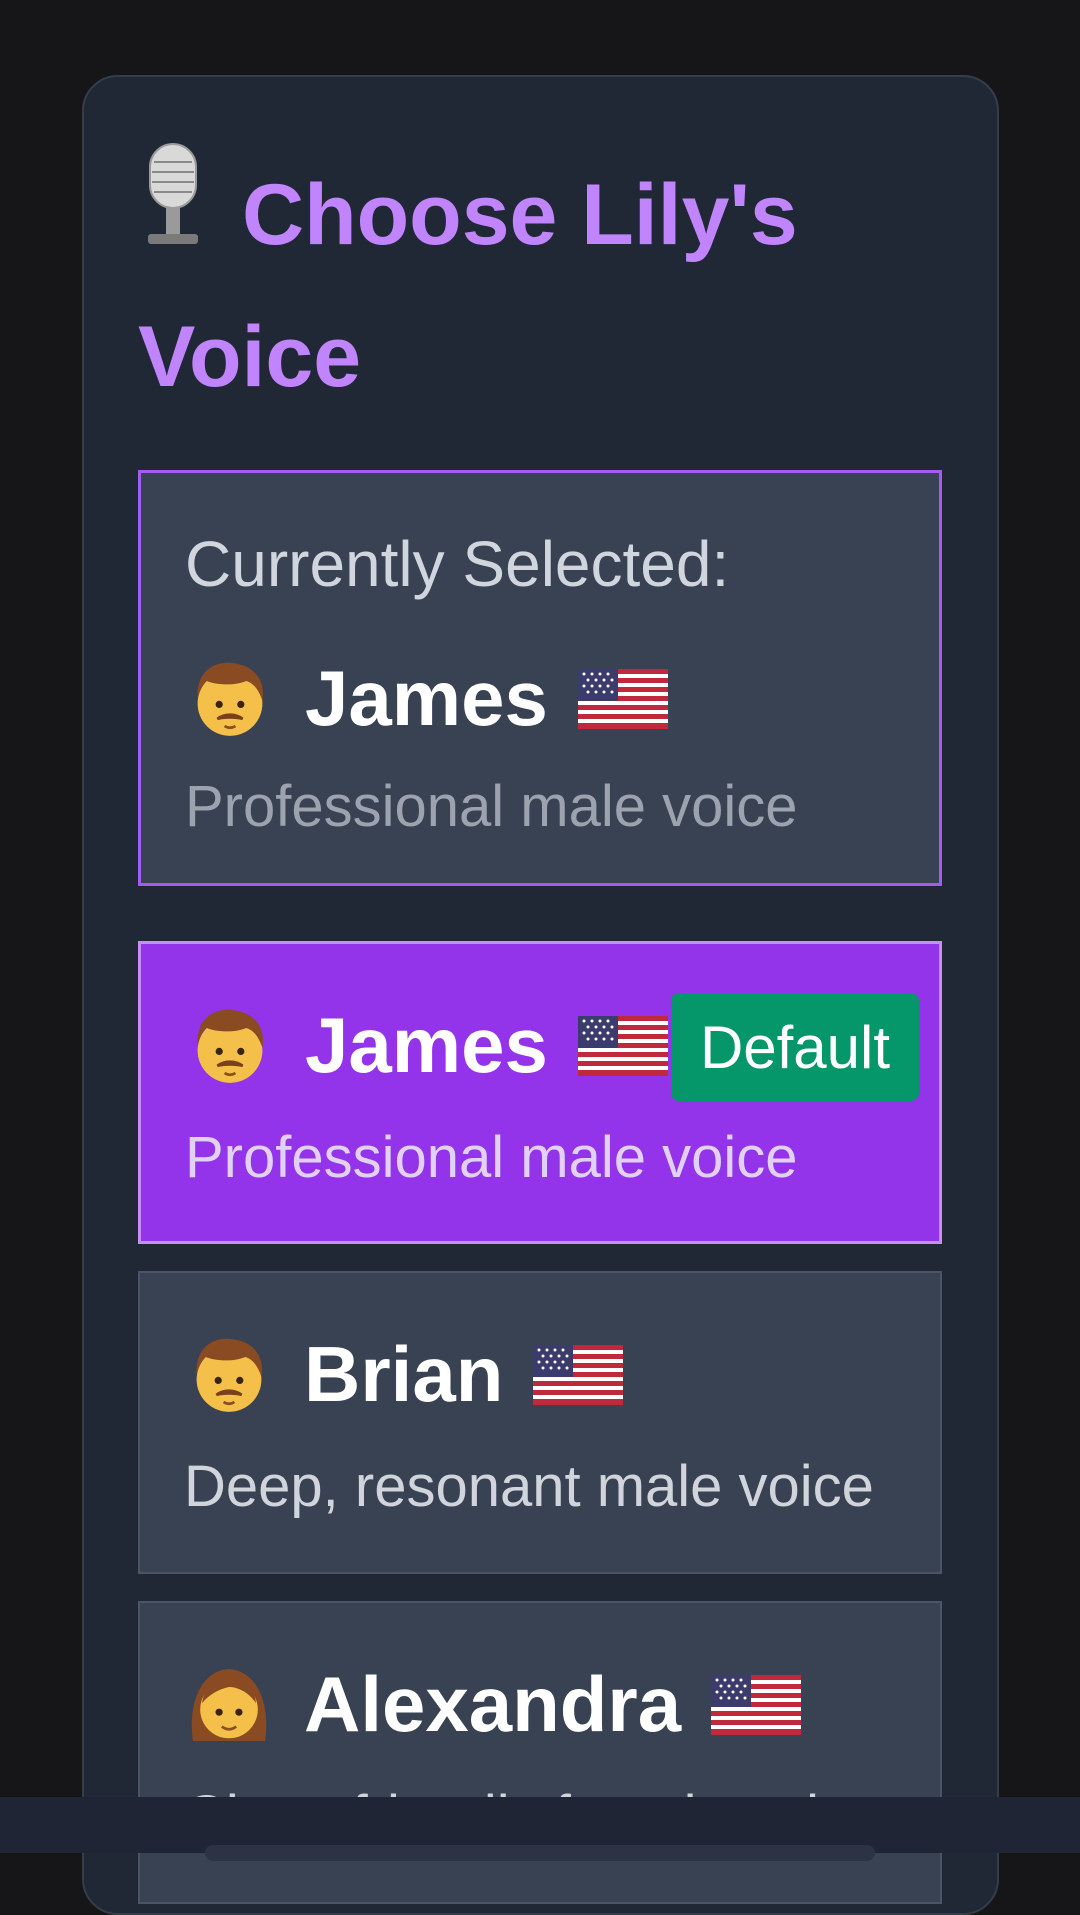 The width and height of the screenshot is (1080, 1915). I want to click on page-title: Choose Lily's Voice, so click(538, 284).